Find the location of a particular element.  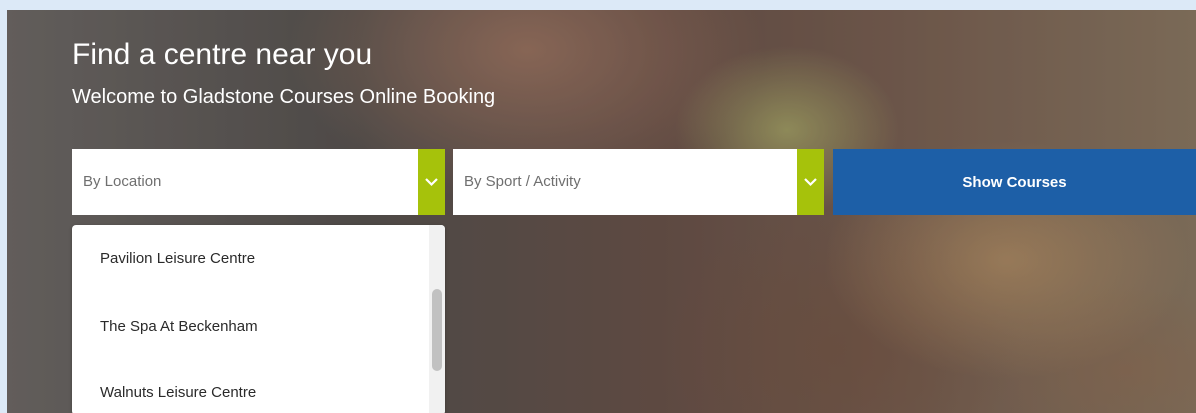

page-title: Find a centre near you is located at coordinates (222, 54).